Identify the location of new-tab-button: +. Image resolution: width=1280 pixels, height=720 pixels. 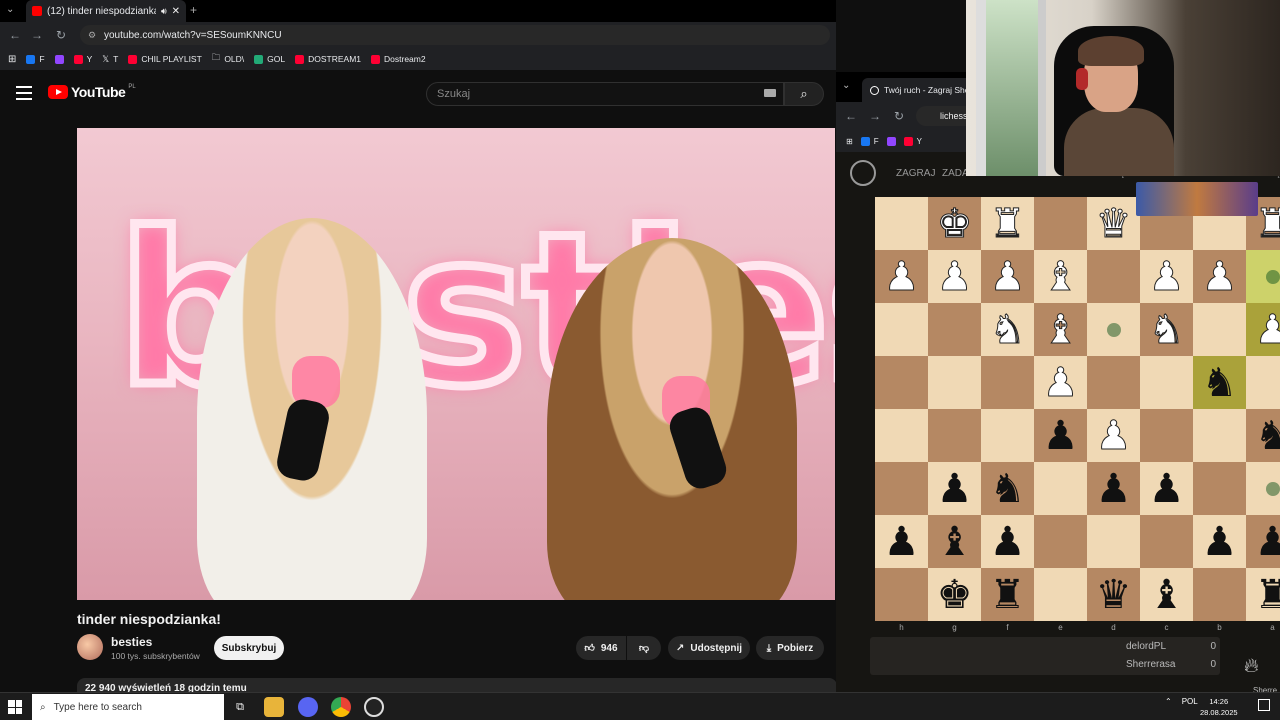
(193, 10).